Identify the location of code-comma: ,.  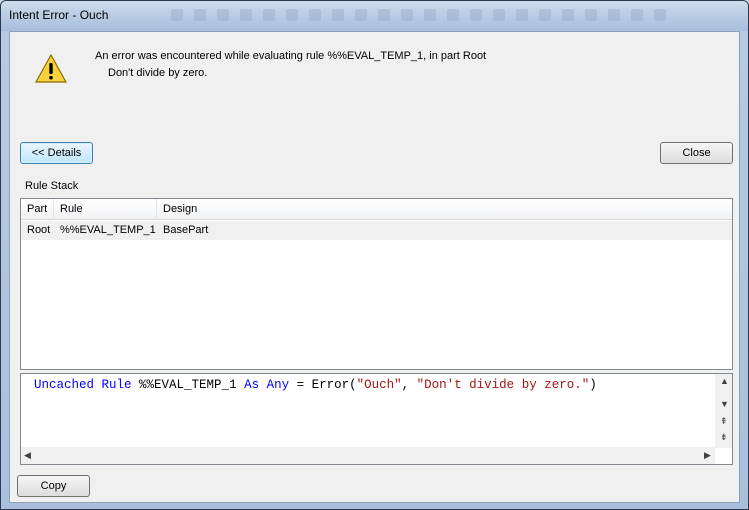
(409, 385).